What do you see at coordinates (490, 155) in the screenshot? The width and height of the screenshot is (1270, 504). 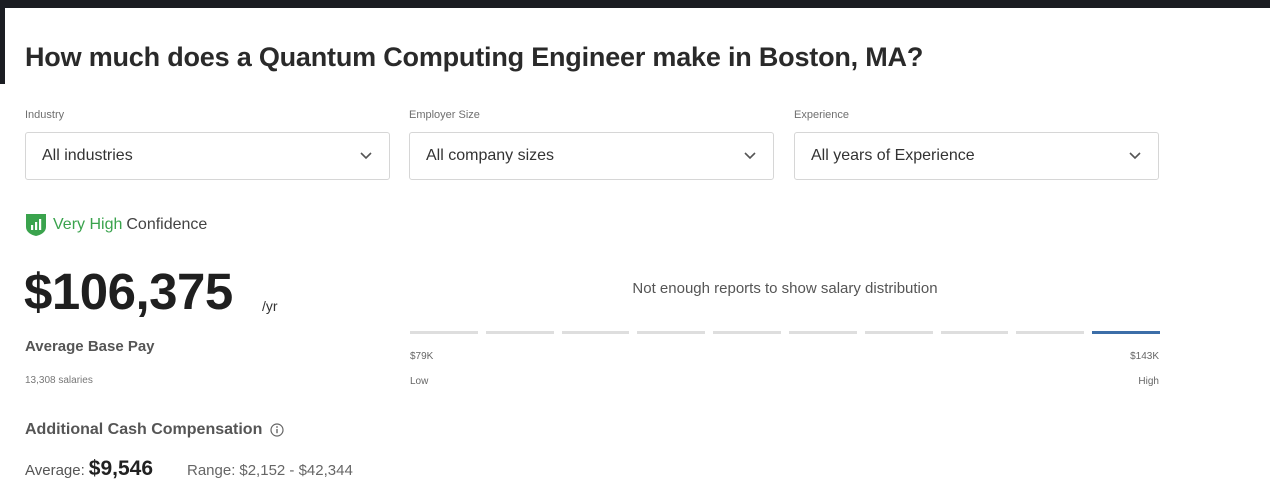 I see `employer-size-select-value: All company sizes` at bounding box center [490, 155].